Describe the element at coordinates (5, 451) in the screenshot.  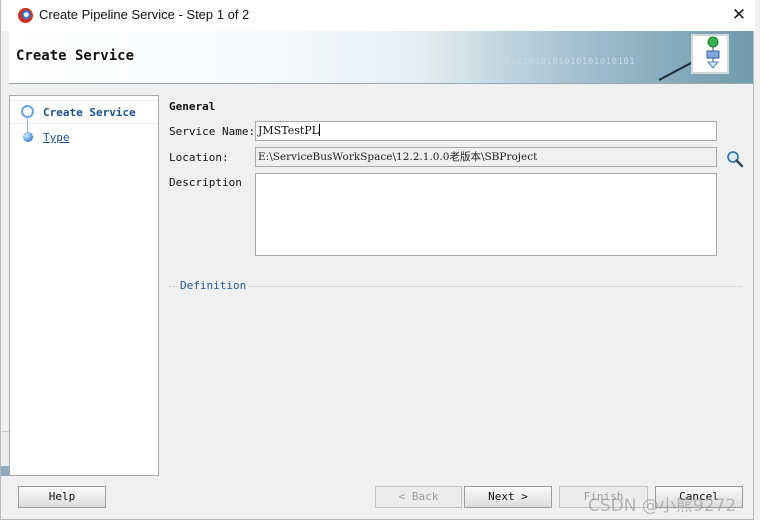
I see `background-window-edge` at that location.